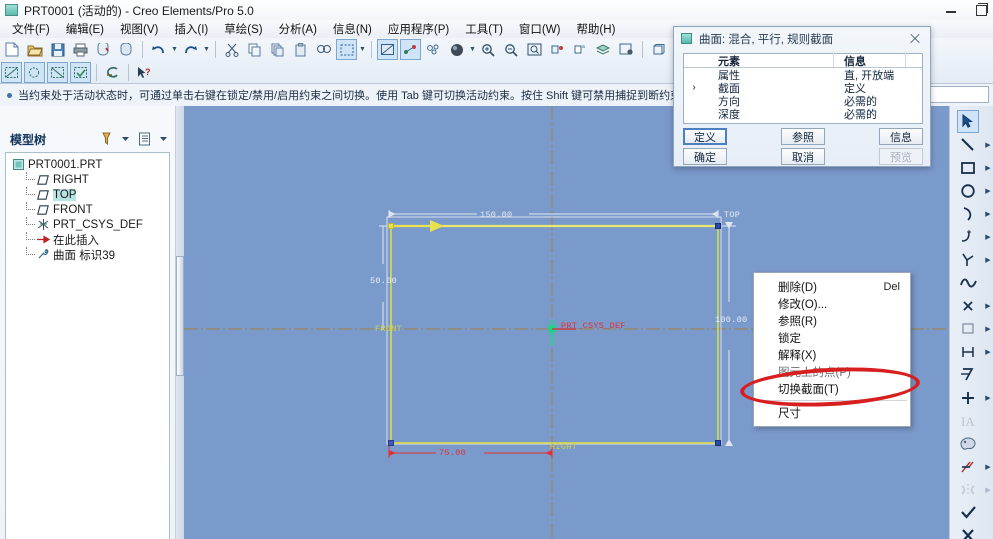 Image resolution: width=993 pixels, height=539 pixels. Describe the element at coordinates (832, 320) in the screenshot. I see `context-menu-item-references: 参照(R)` at that location.